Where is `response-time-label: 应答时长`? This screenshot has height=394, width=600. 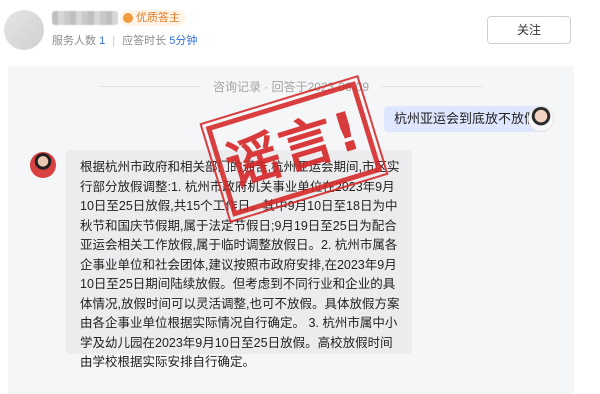
response-time-label: 应答时长 is located at coordinates (144, 41).